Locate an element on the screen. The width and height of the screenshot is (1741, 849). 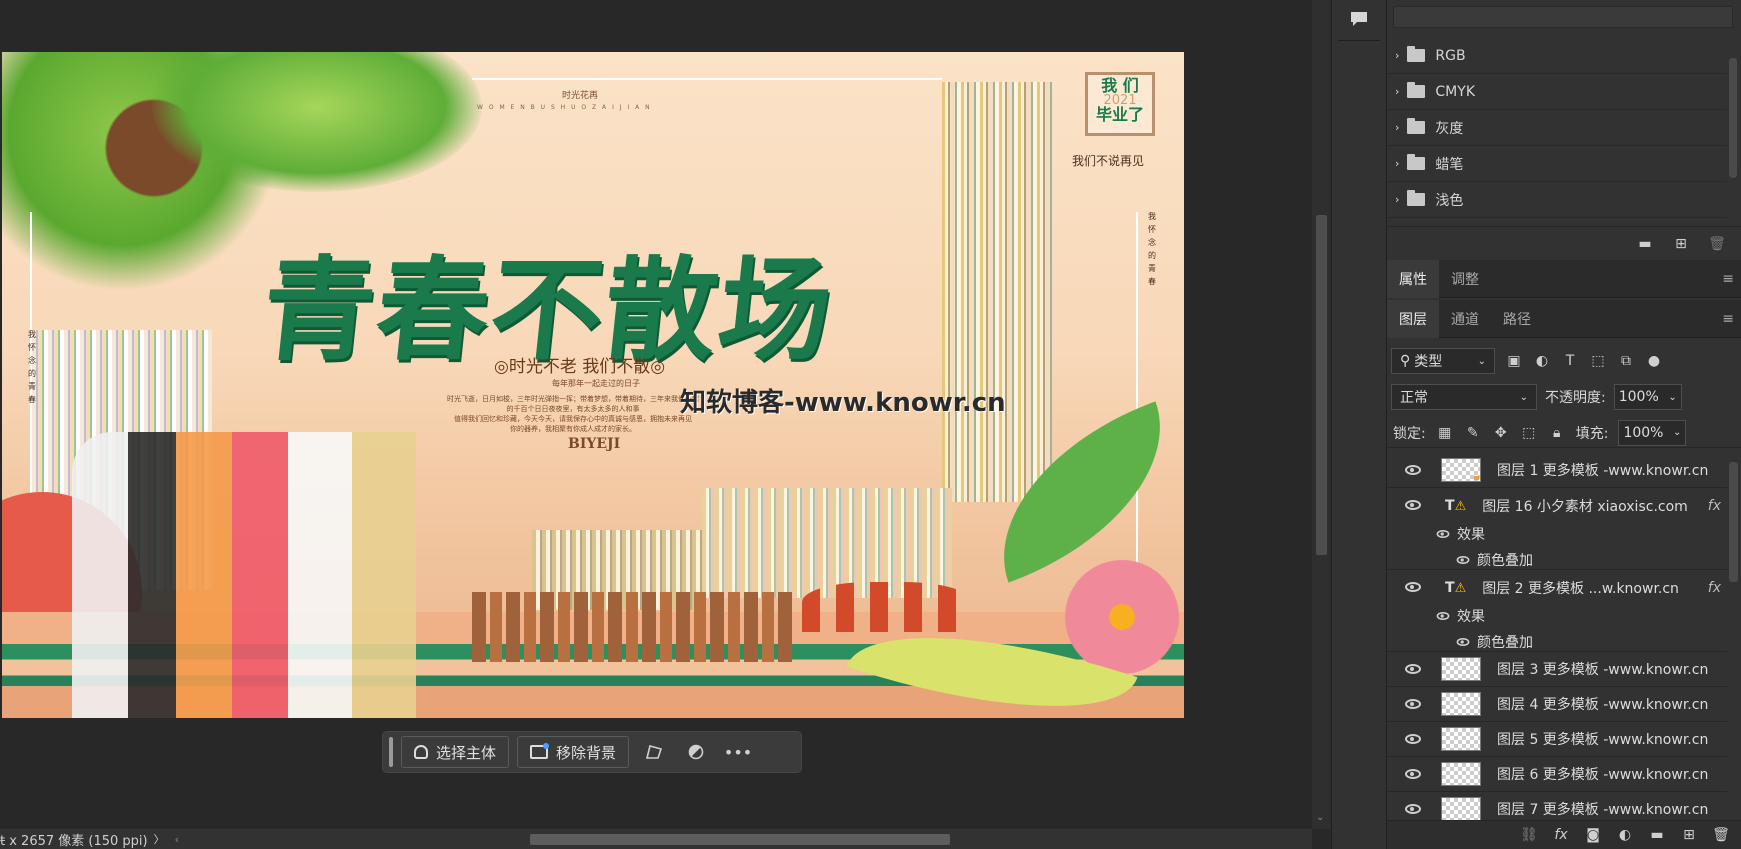
canvas-horizontal-scrollbar is located at coordinates (730, 839).